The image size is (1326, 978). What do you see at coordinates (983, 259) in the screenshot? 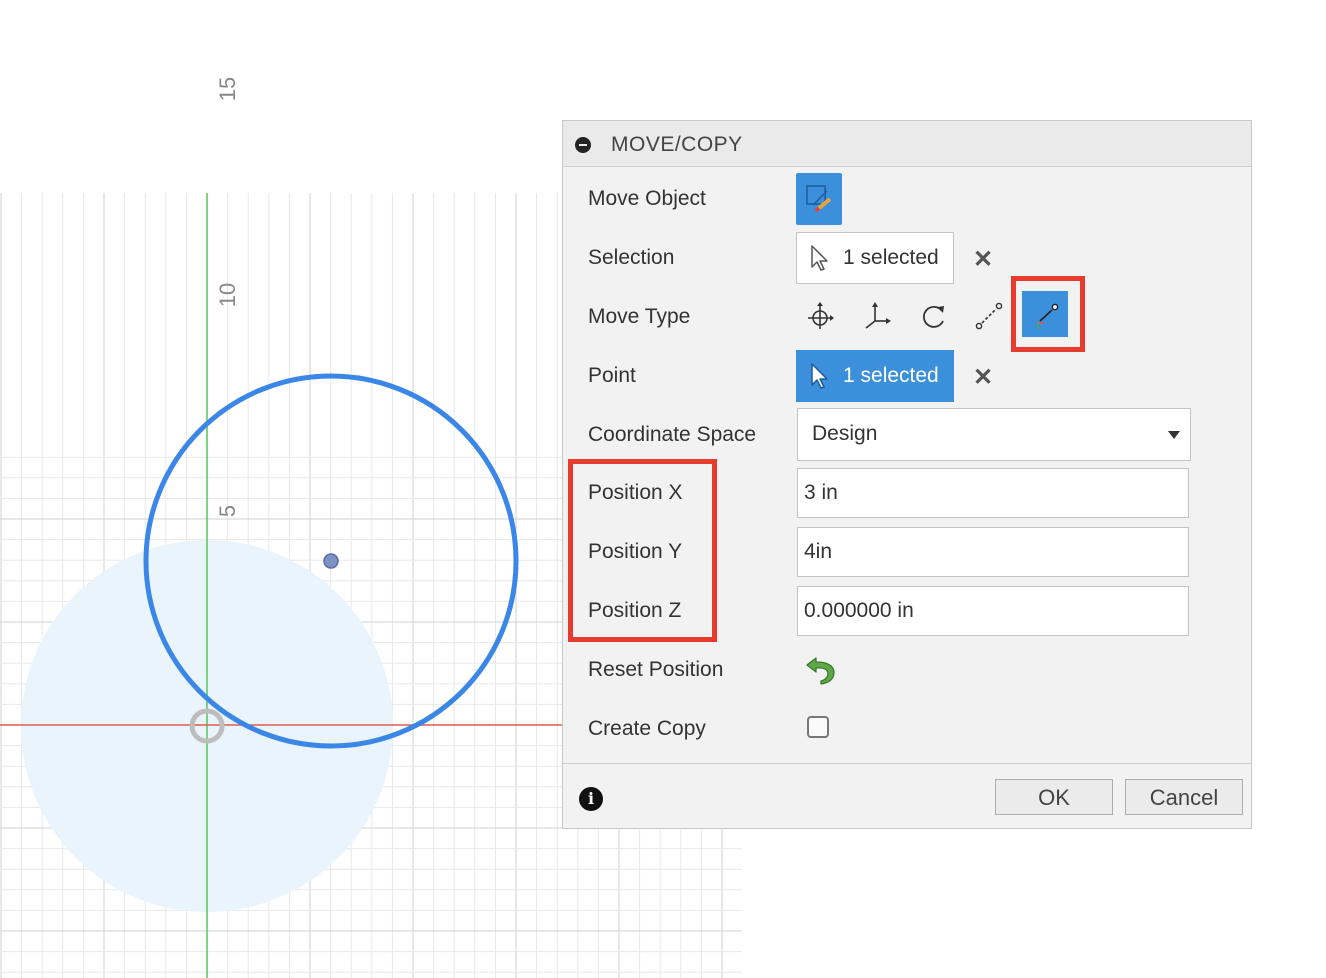
I see `clear-selection-icon: ✕` at bounding box center [983, 259].